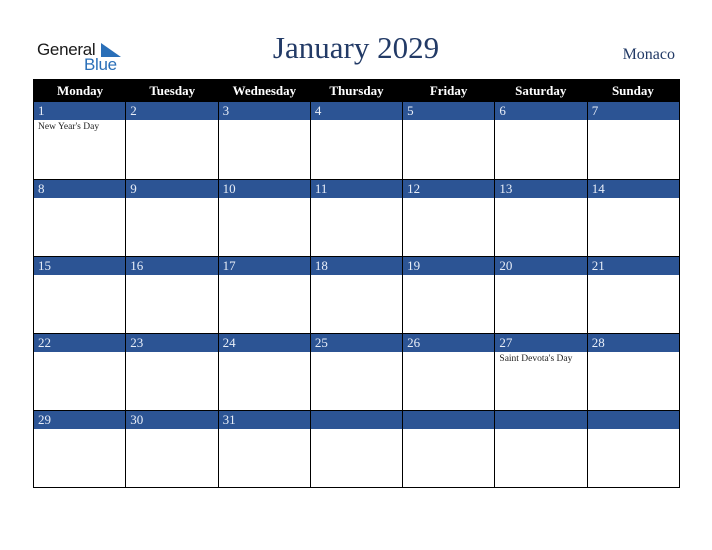 The image size is (712, 550). I want to click on day-number: 3, so click(264, 111).